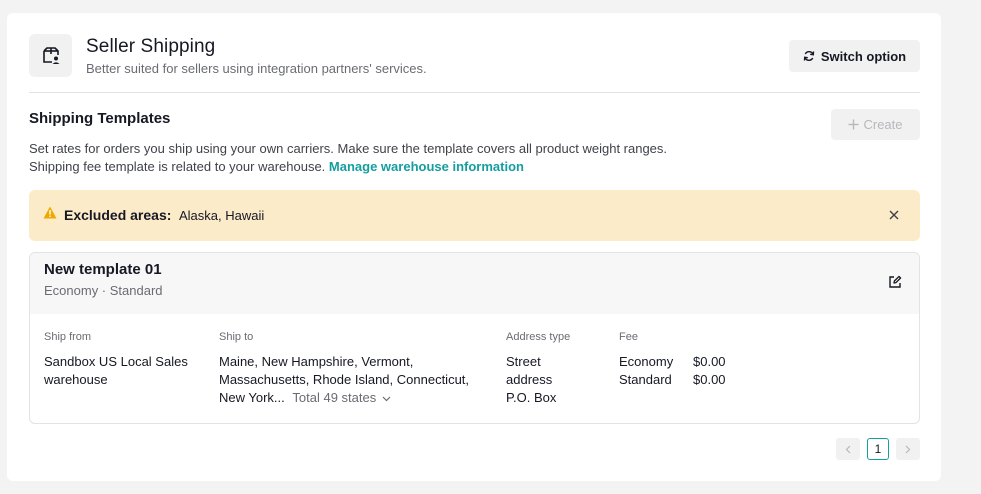 Image resolution: width=981 pixels, height=494 pixels. Describe the element at coordinates (709, 371) in the screenshot. I see `fee-amounts: $0.00 $0.00` at that location.